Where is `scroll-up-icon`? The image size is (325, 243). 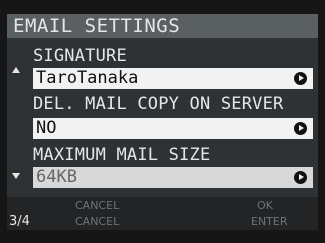
scroll-up-icon is located at coordinates (16, 70).